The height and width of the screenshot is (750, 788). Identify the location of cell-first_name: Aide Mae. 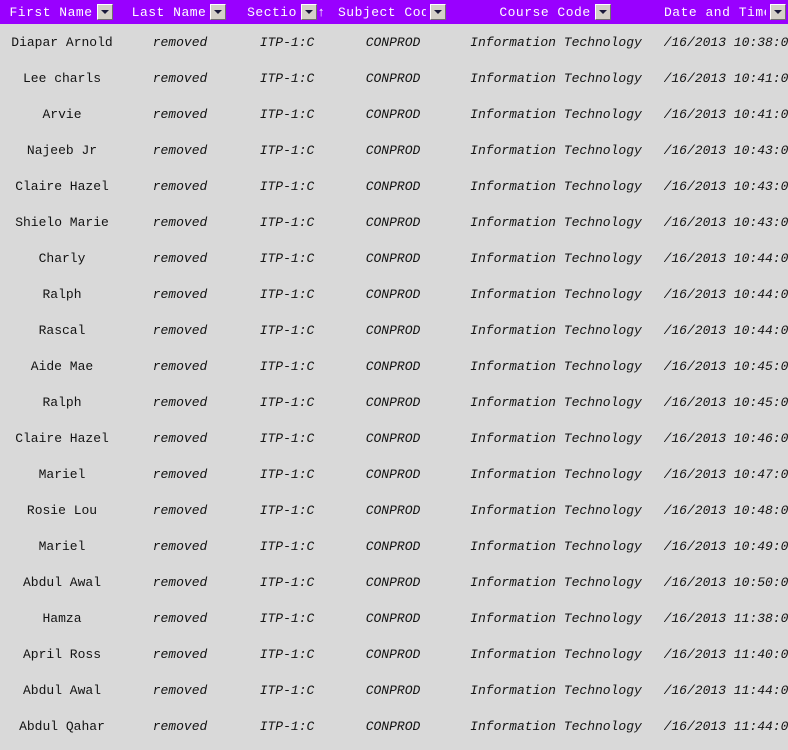
(62, 366).